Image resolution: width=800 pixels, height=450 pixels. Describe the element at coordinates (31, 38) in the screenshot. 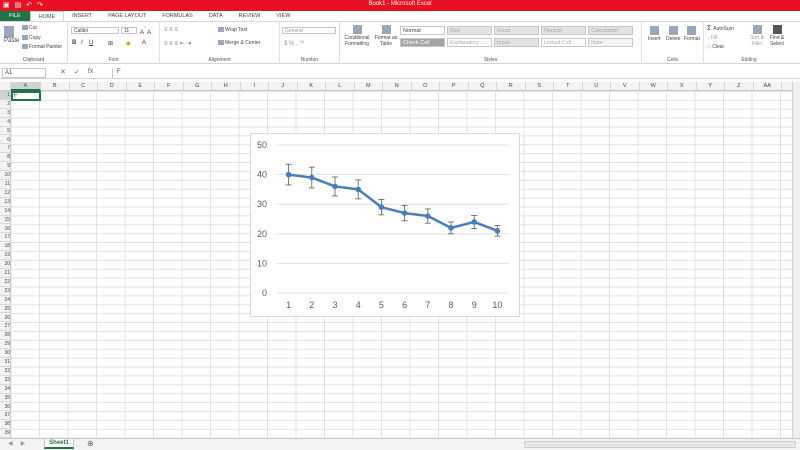

I see `copy-button: Copy` at that location.